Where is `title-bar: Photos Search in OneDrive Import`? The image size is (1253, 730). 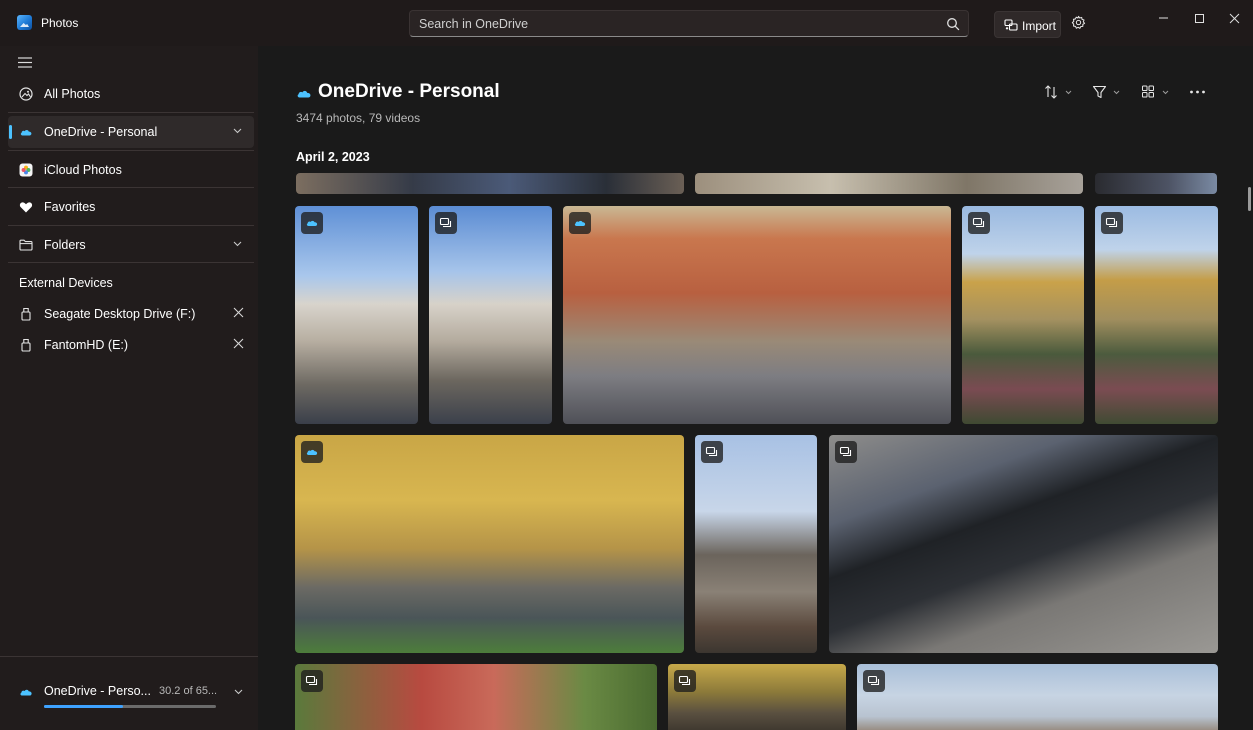 title-bar: Photos Search in OneDrive Import is located at coordinates (626, 23).